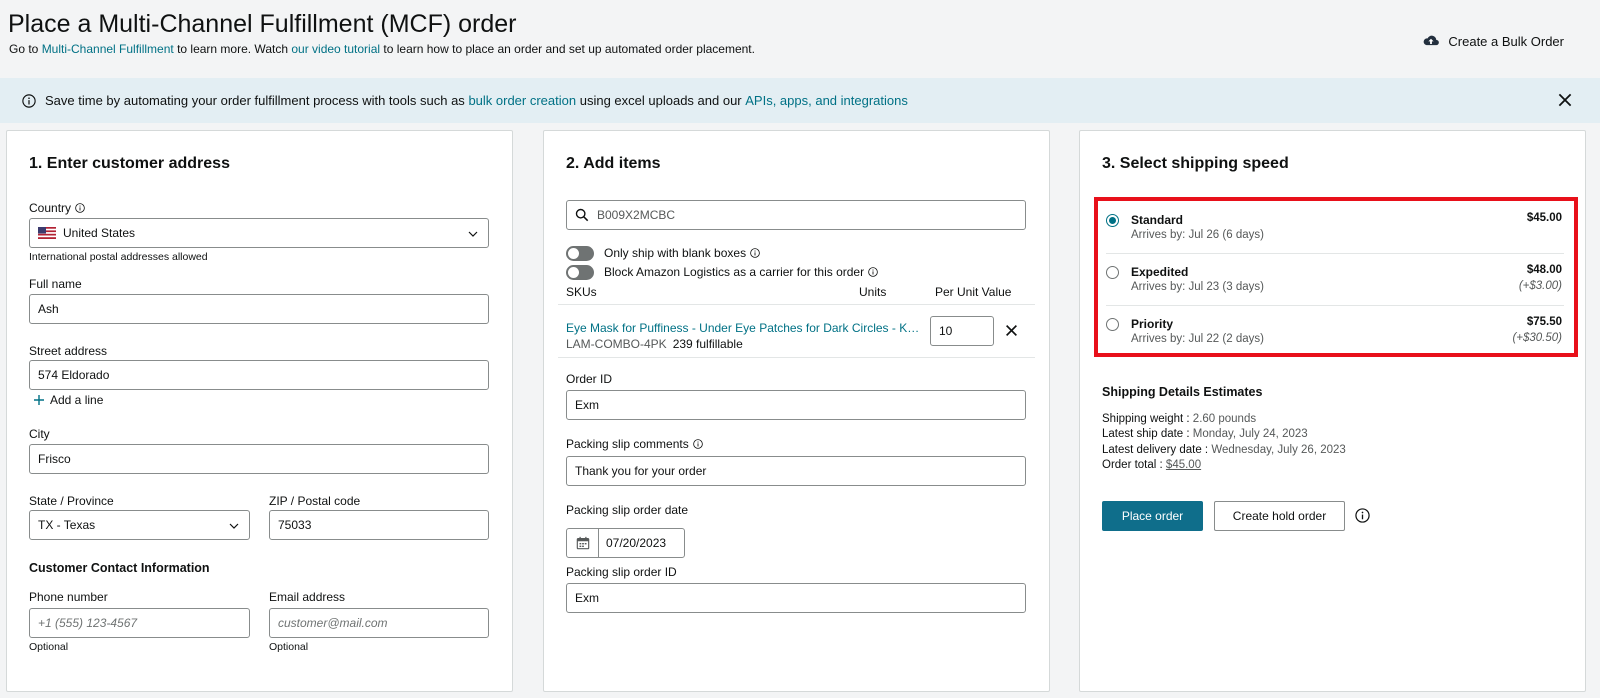 Image resolution: width=1600 pixels, height=698 pixels. Describe the element at coordinates (1544, 218) in the screenshot. I see `shipping-option-price: $45.00` at that location.